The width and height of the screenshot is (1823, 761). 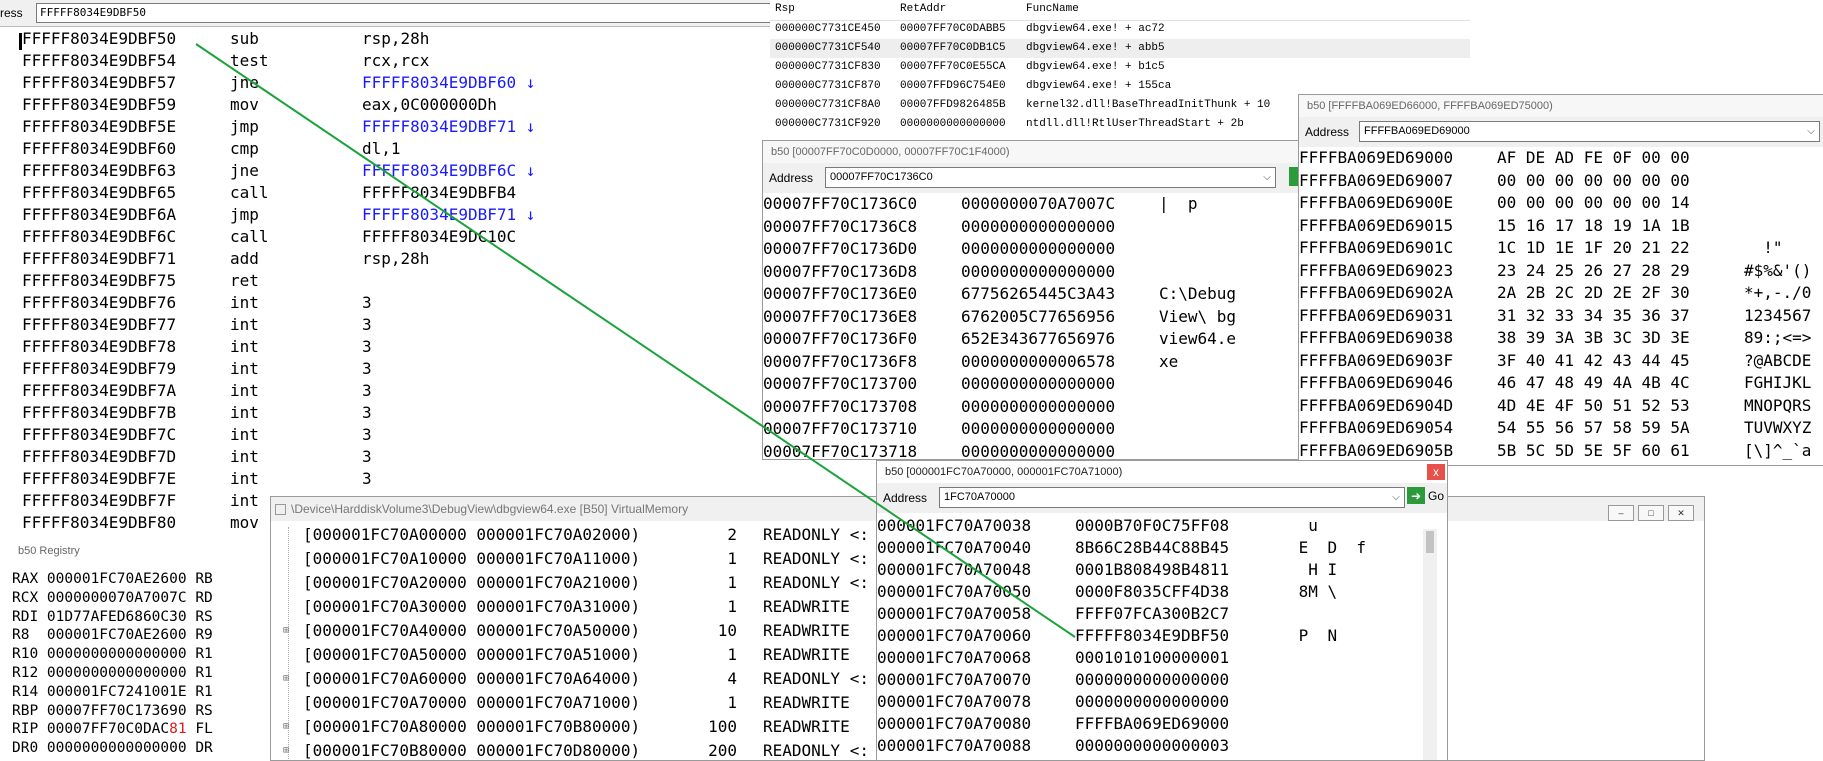 I want to click on header-funcname: FuncName, so click(x=1052, y=9).